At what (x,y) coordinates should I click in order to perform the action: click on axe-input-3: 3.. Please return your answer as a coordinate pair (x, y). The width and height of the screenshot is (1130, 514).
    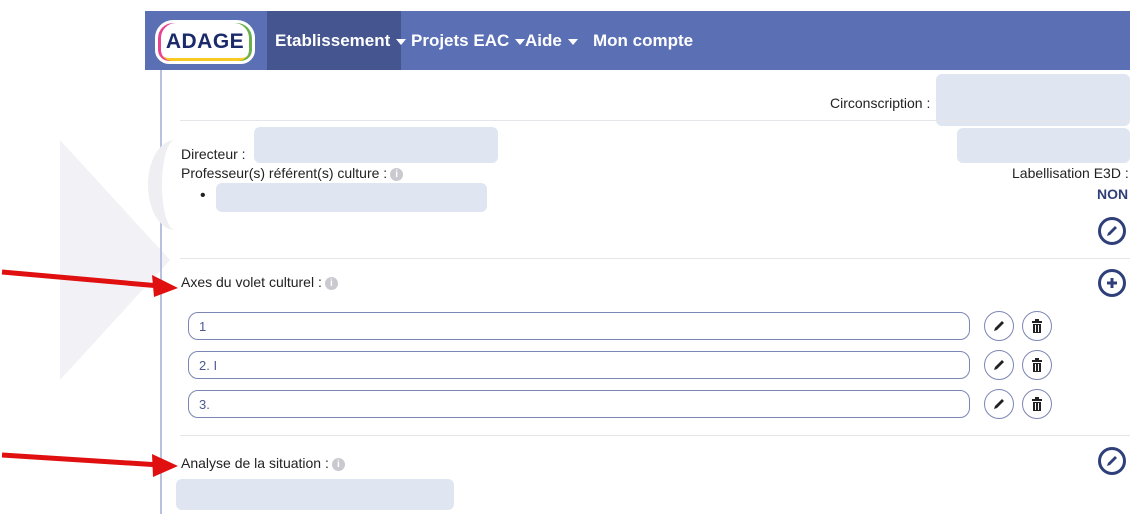
    Looking at the image, I should click on (579, 404).